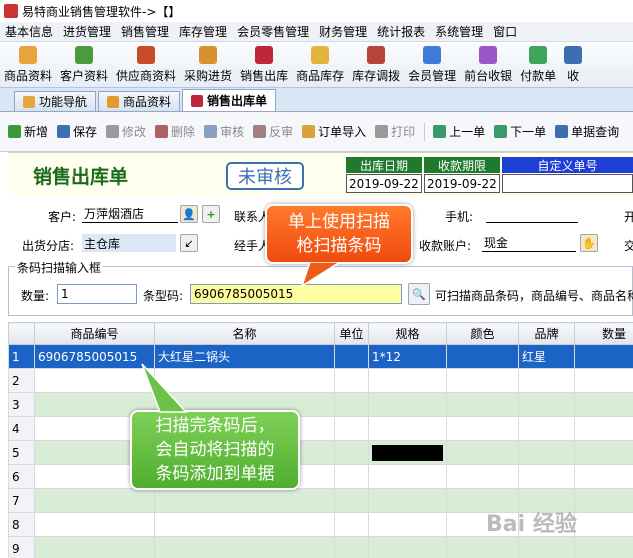  I want to click on menu-item-2: 进货管理, so click(87, 31).